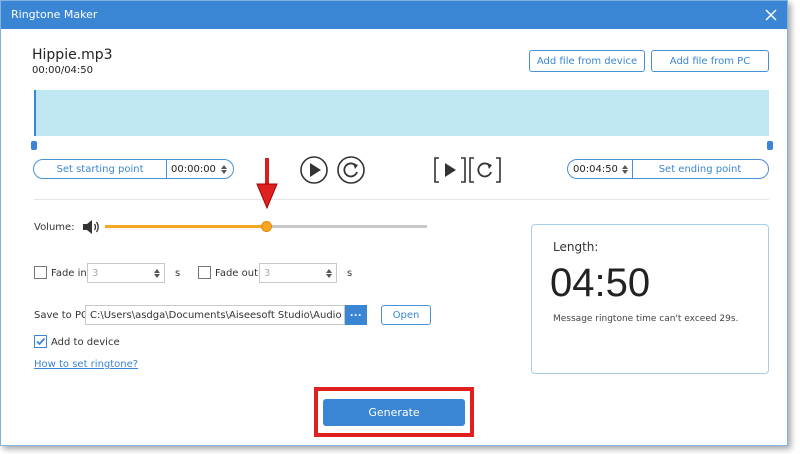 This screenshot has width=800, height=454. What do you see at coordinates (95, 273) in the screenshot?
I see `fade-in-value: 3` at bounding box center [95, 273].